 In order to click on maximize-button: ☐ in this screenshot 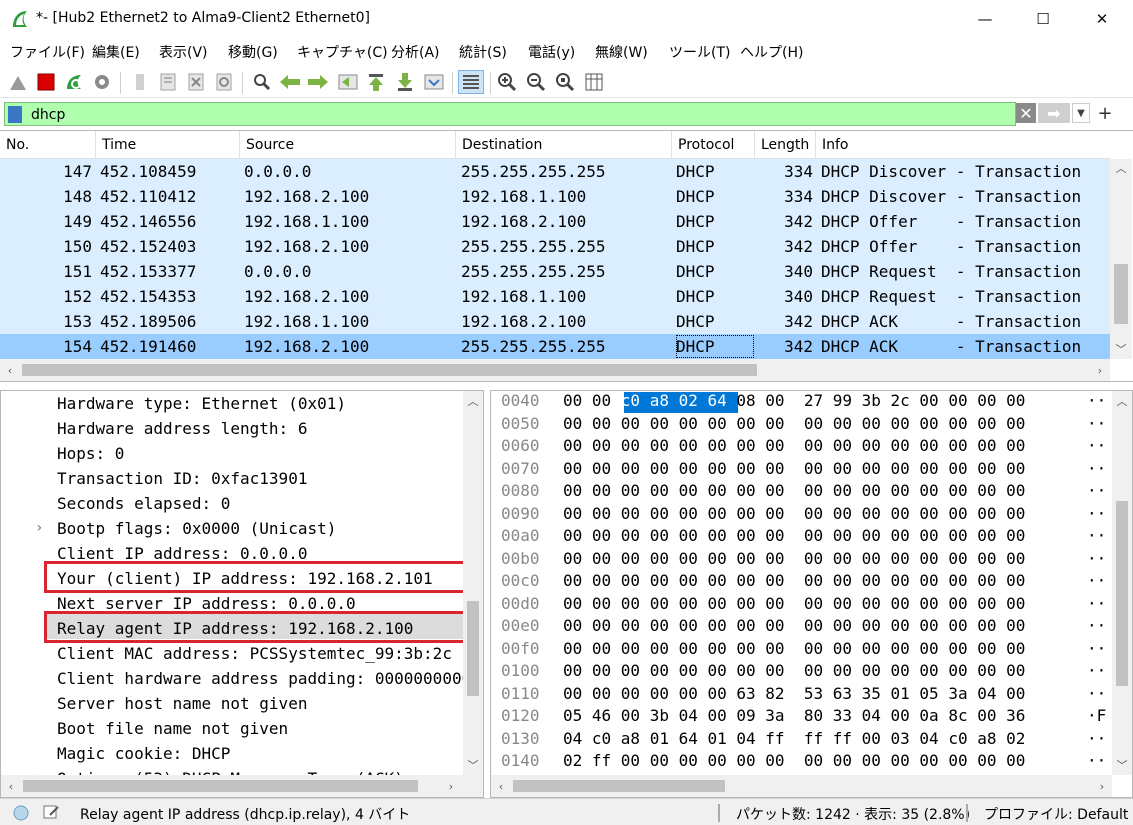, I will do `click(1043, 19)`.